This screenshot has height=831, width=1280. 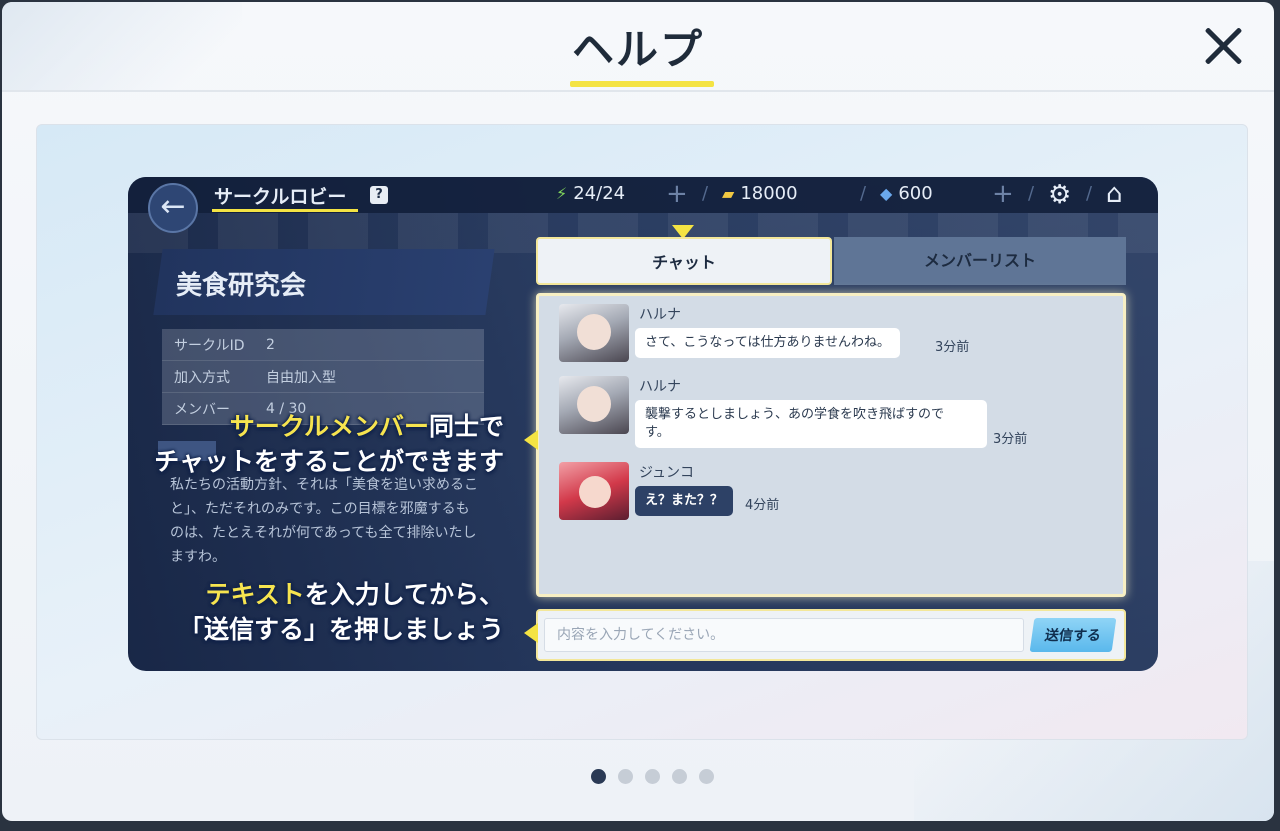 What do you see at coordinates (795, 414) in the screenshot?
I see `message-line: 襲撃するとしましょう、あの学食を吹き飛ばすので` at bounding box center [795, 414].